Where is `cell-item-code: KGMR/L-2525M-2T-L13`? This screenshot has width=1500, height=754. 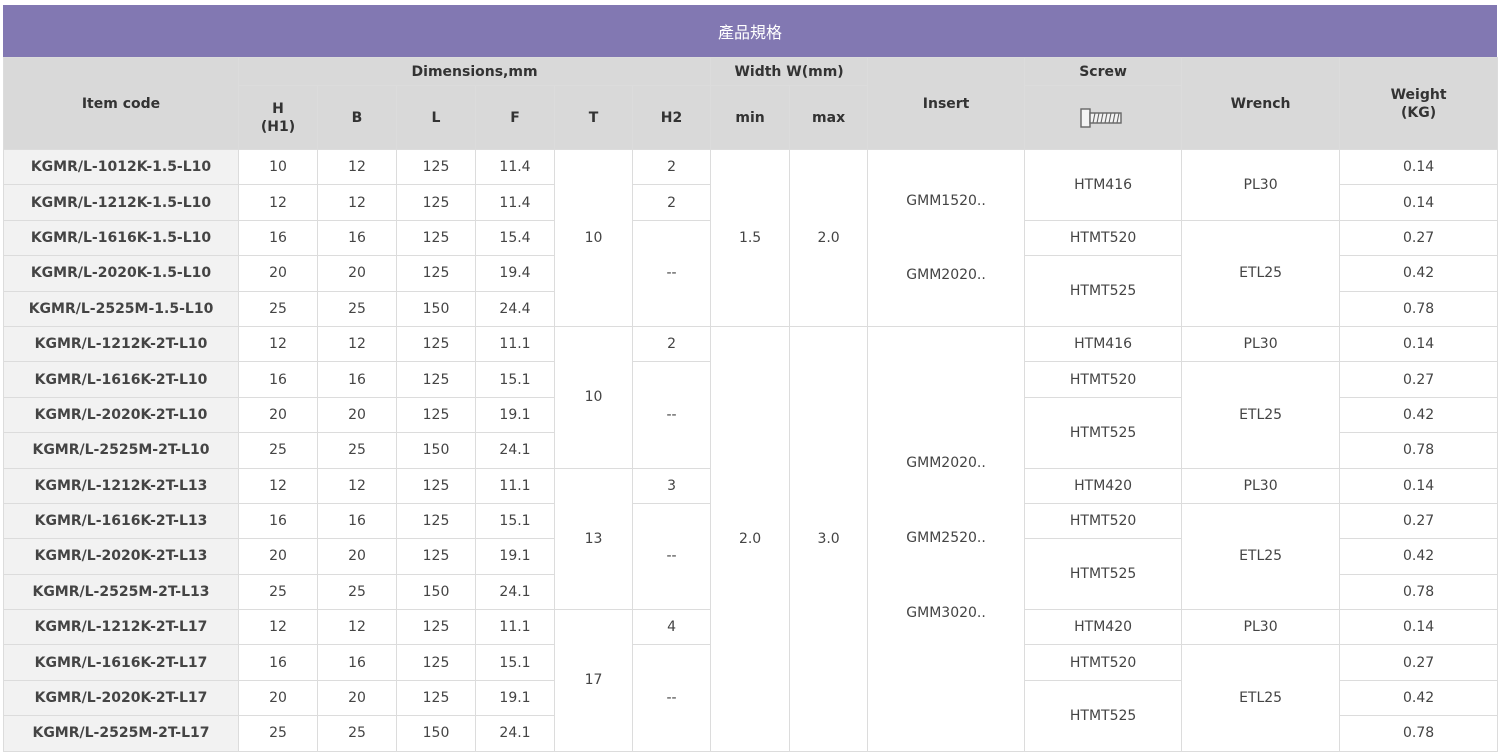 cell-item-code: KGMR/L-2525M-2T-L13 is located at coordinates (121, 592).